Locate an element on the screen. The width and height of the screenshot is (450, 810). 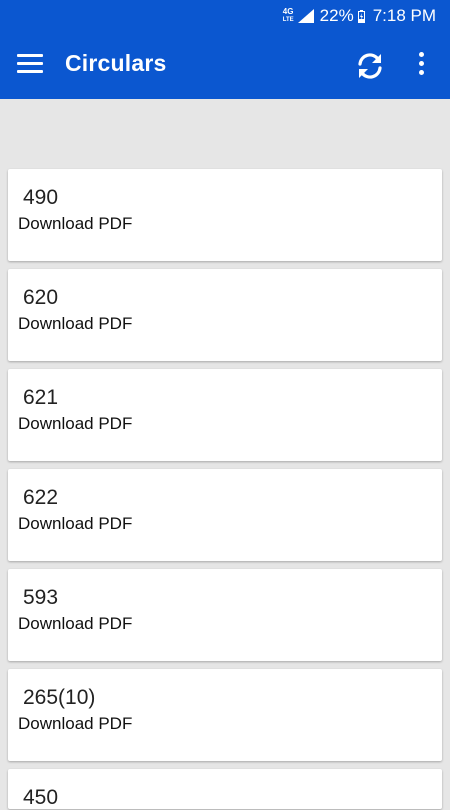
app-bar: Circulars is located at coordinates (225, 65).